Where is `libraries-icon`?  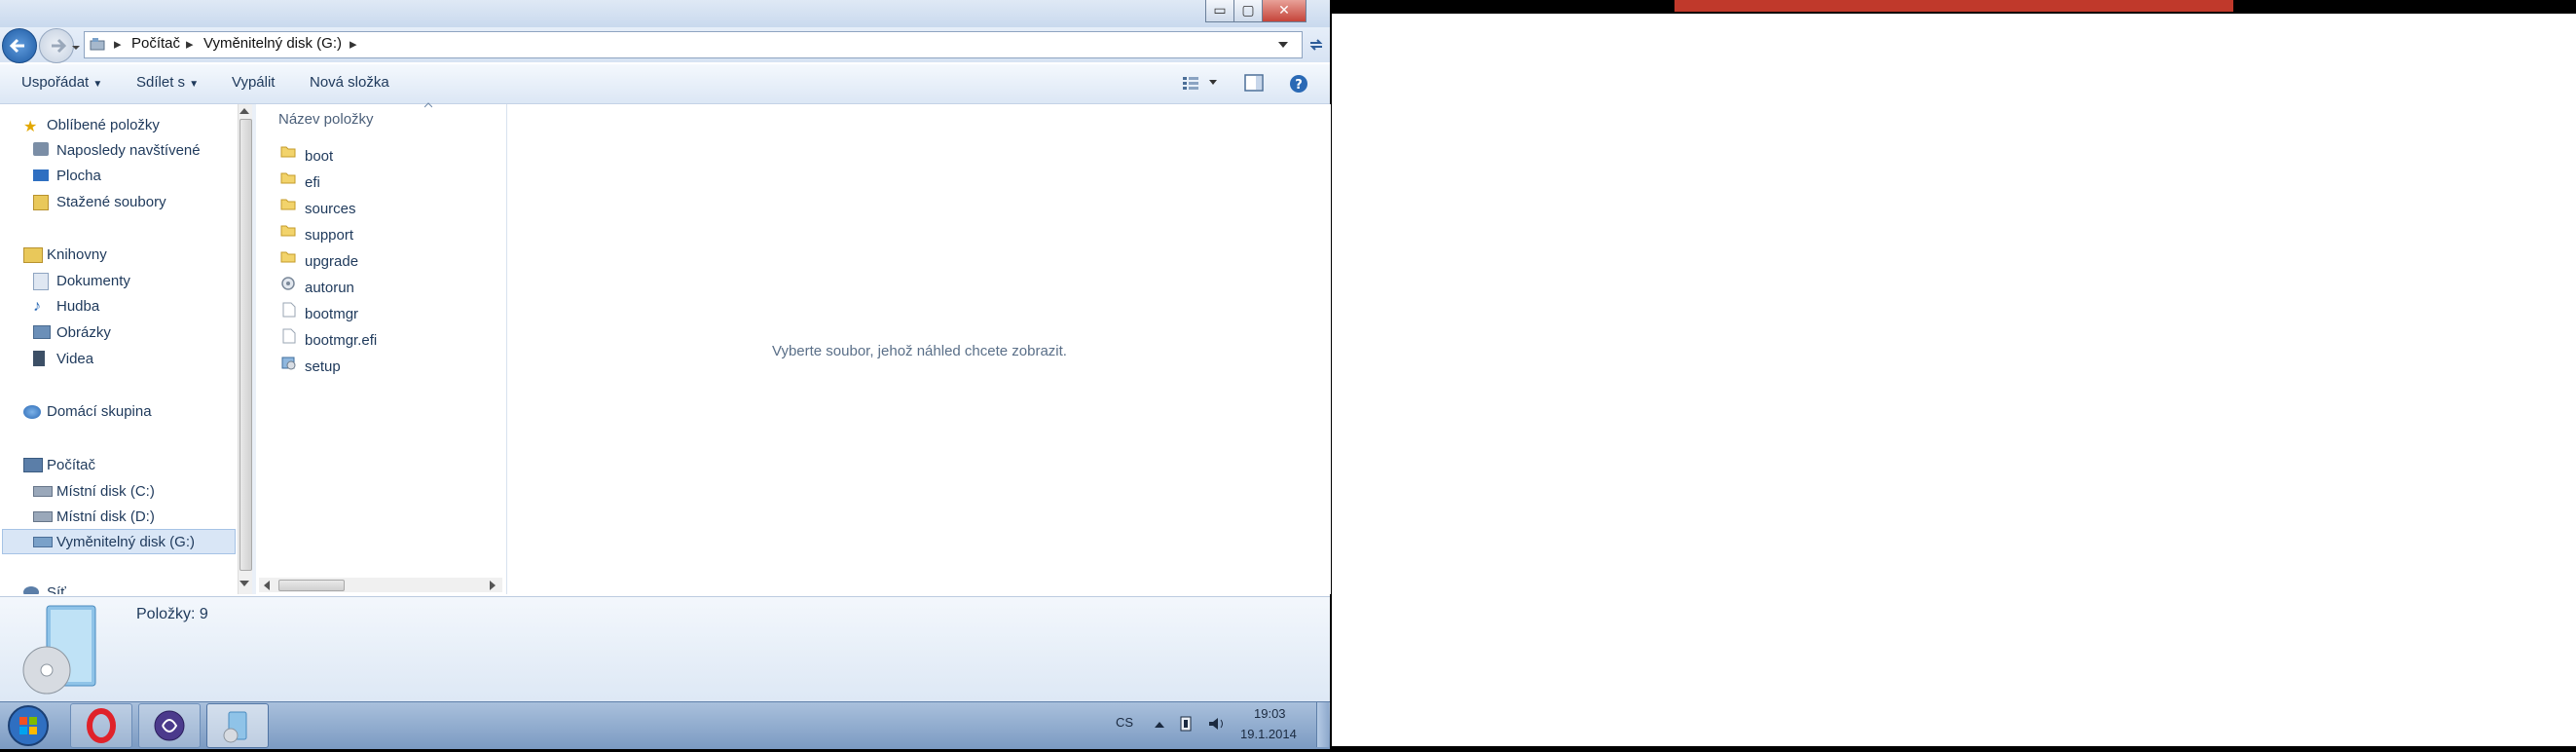 libraries-icon is located at coordinates (33, 255).